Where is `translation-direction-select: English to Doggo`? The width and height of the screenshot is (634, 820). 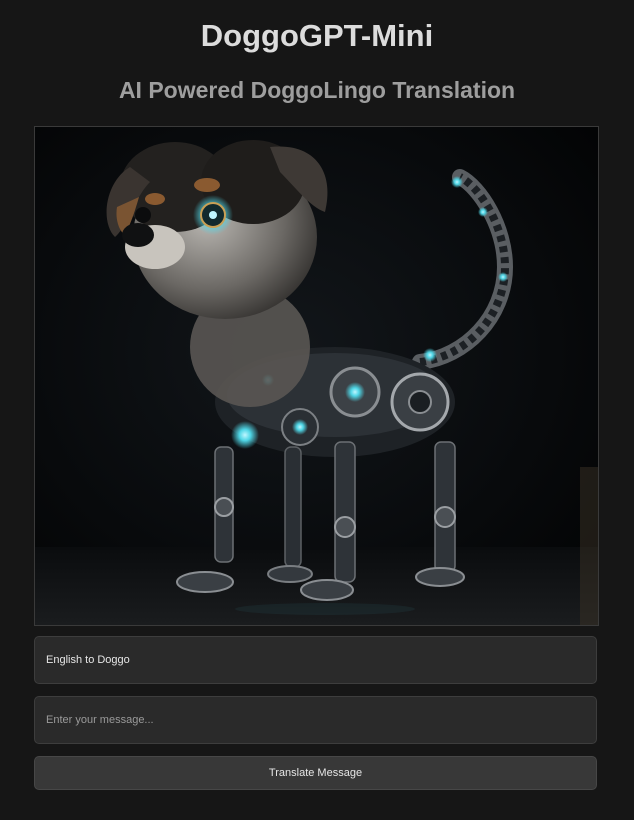
translation-direction-select: English to Doggo is located at coordinates (315, 660).